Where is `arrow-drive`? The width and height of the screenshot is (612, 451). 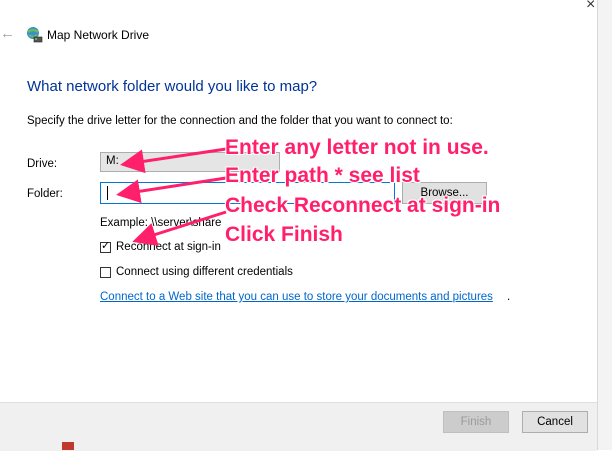
arrow-drive is located at coordinates (173, 160).